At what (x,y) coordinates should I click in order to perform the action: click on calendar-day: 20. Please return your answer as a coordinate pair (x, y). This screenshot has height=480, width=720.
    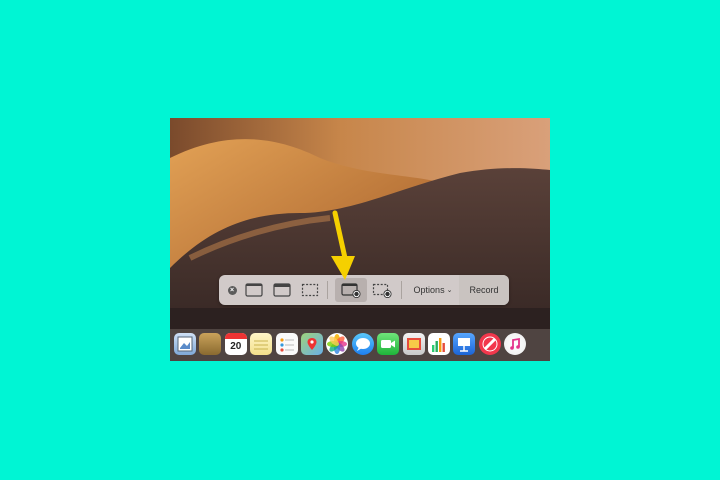
    Looking at the image, I should click on (236, 346).